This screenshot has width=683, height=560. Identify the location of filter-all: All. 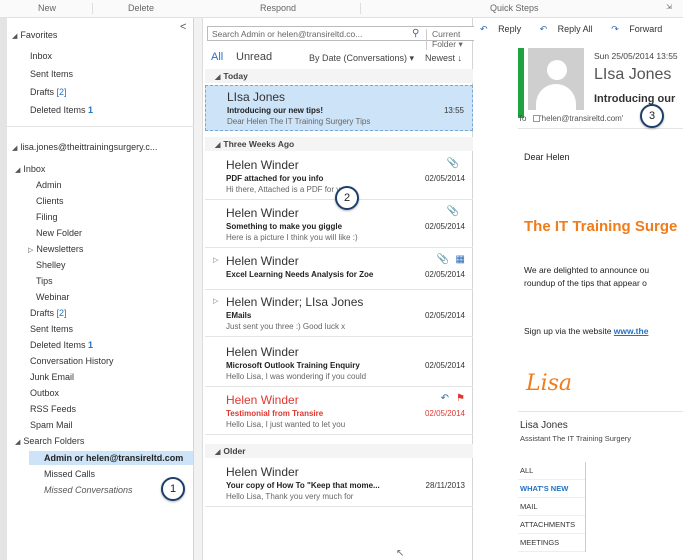
(217, 57).